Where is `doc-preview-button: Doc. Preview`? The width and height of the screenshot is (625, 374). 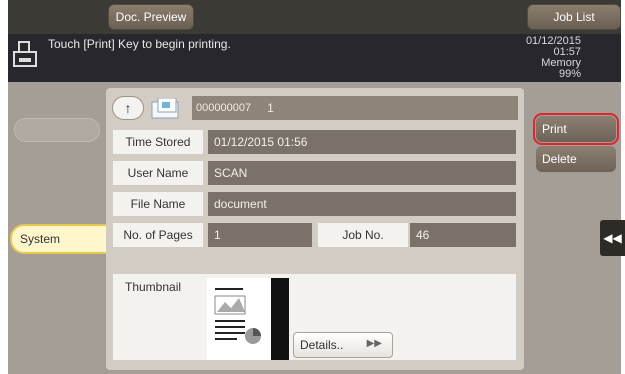 doc-preview-button: Doc. Preview is located at coordinates (151, 17).